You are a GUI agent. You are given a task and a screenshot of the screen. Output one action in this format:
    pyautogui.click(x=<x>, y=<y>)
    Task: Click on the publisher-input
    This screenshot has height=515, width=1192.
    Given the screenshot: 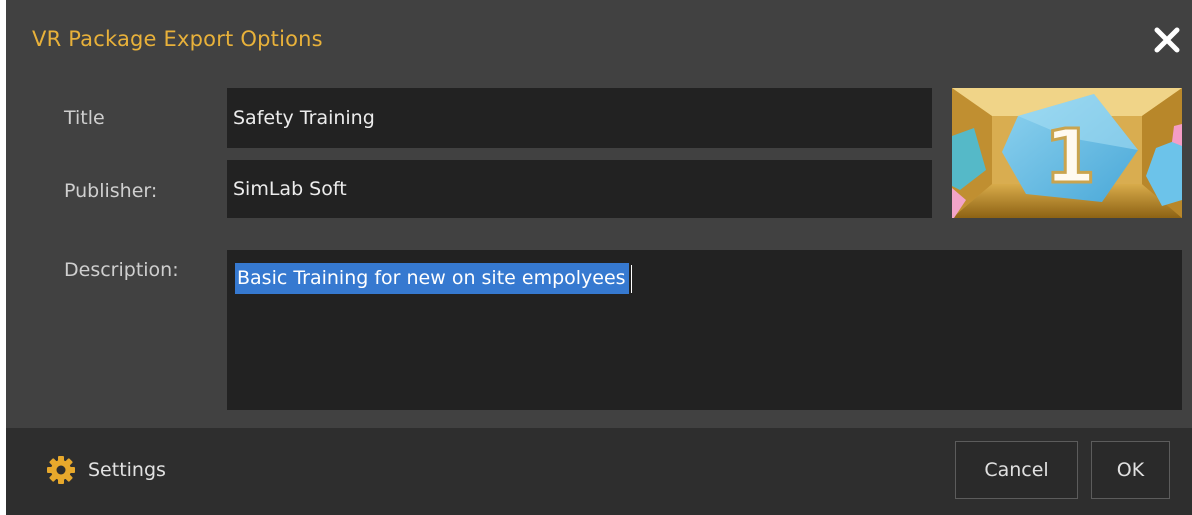 What is the action you would take?
    pyautogui.click(x=579, y=189)
    